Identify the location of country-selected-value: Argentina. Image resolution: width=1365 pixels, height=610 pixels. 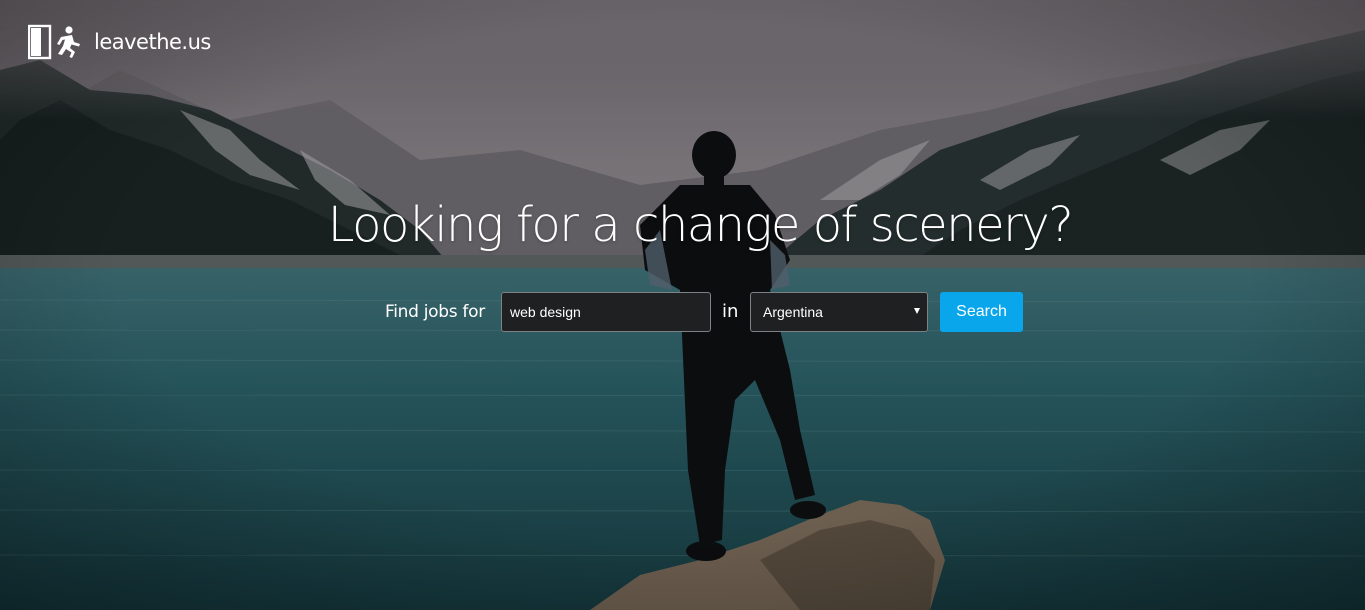
(793, 312).